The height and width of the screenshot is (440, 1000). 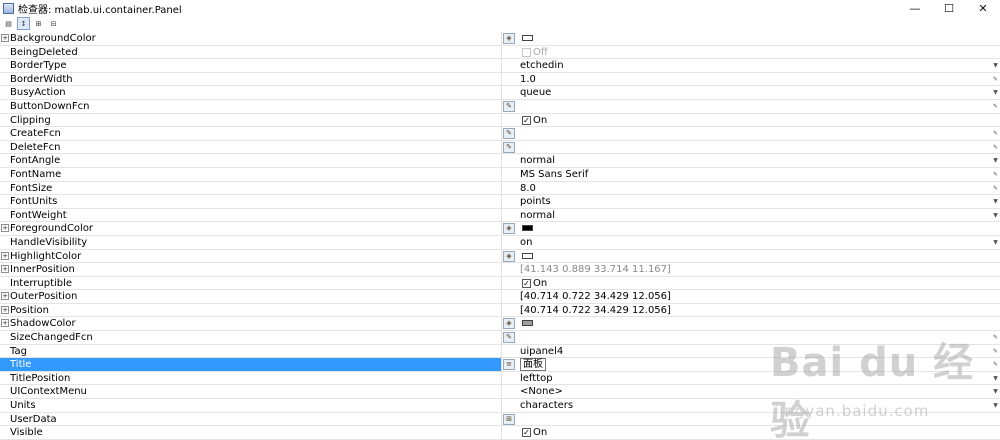 What do you see at coordinates (251, 229) in the screenshot?
I see `property-name-cell: + ForegroundColor` at bounding box center [251, 229].